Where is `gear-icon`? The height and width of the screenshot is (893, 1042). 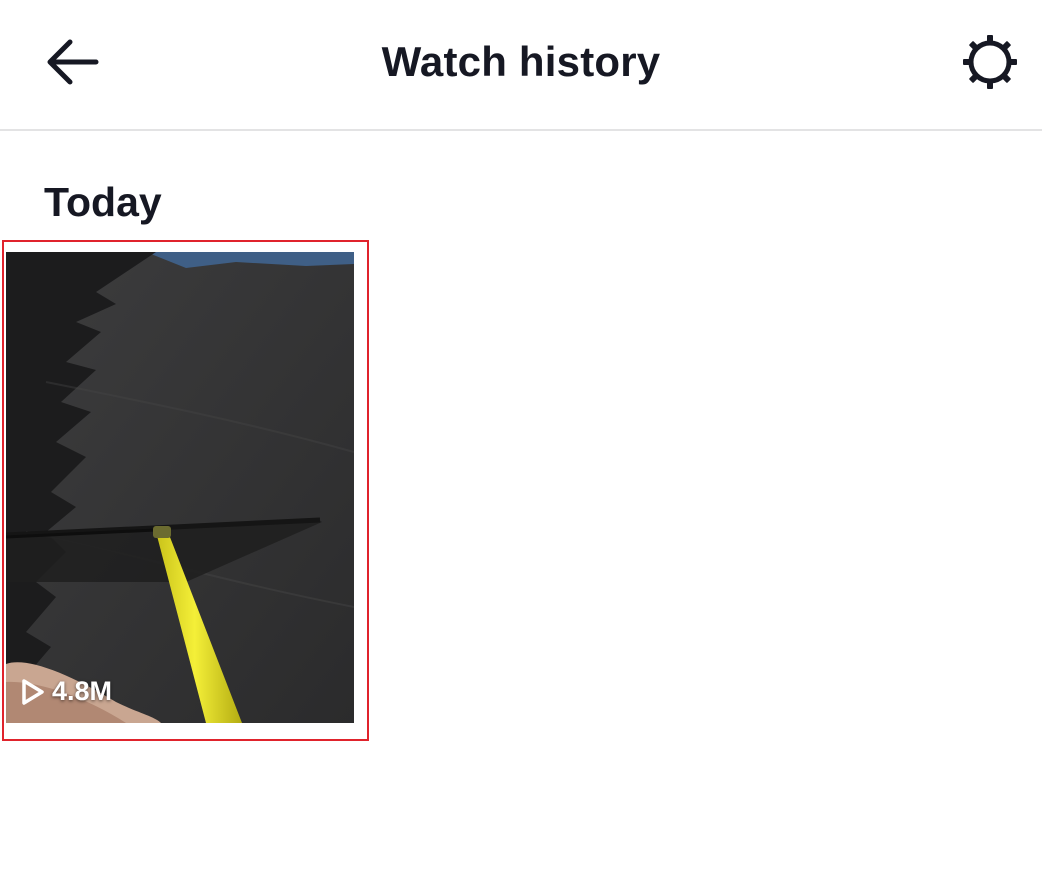 gear-icon is located at coordinates (990, 64).